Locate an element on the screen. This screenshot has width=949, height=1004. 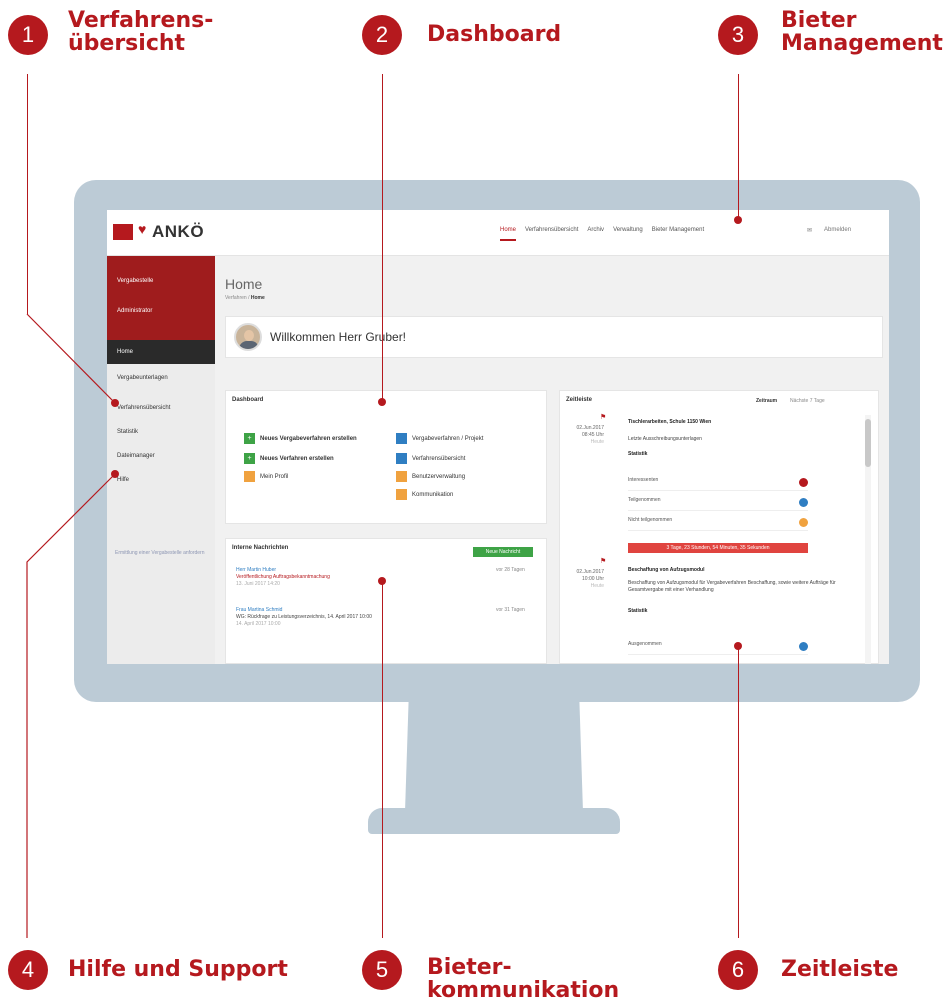
leader-lines is located at coordinates (71, 625).